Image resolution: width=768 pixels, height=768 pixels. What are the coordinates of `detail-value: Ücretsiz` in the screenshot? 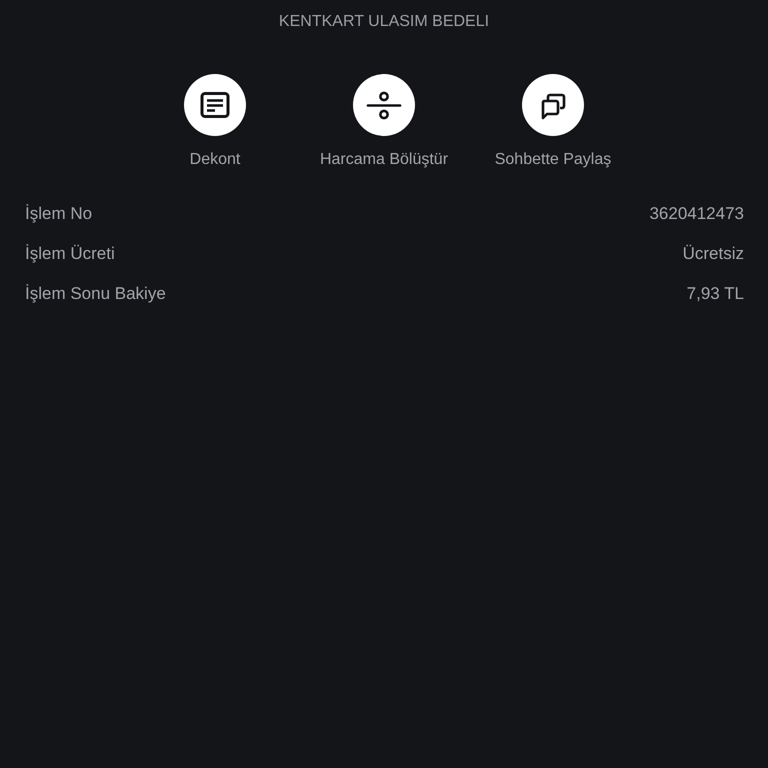 It's located at (713, 254).